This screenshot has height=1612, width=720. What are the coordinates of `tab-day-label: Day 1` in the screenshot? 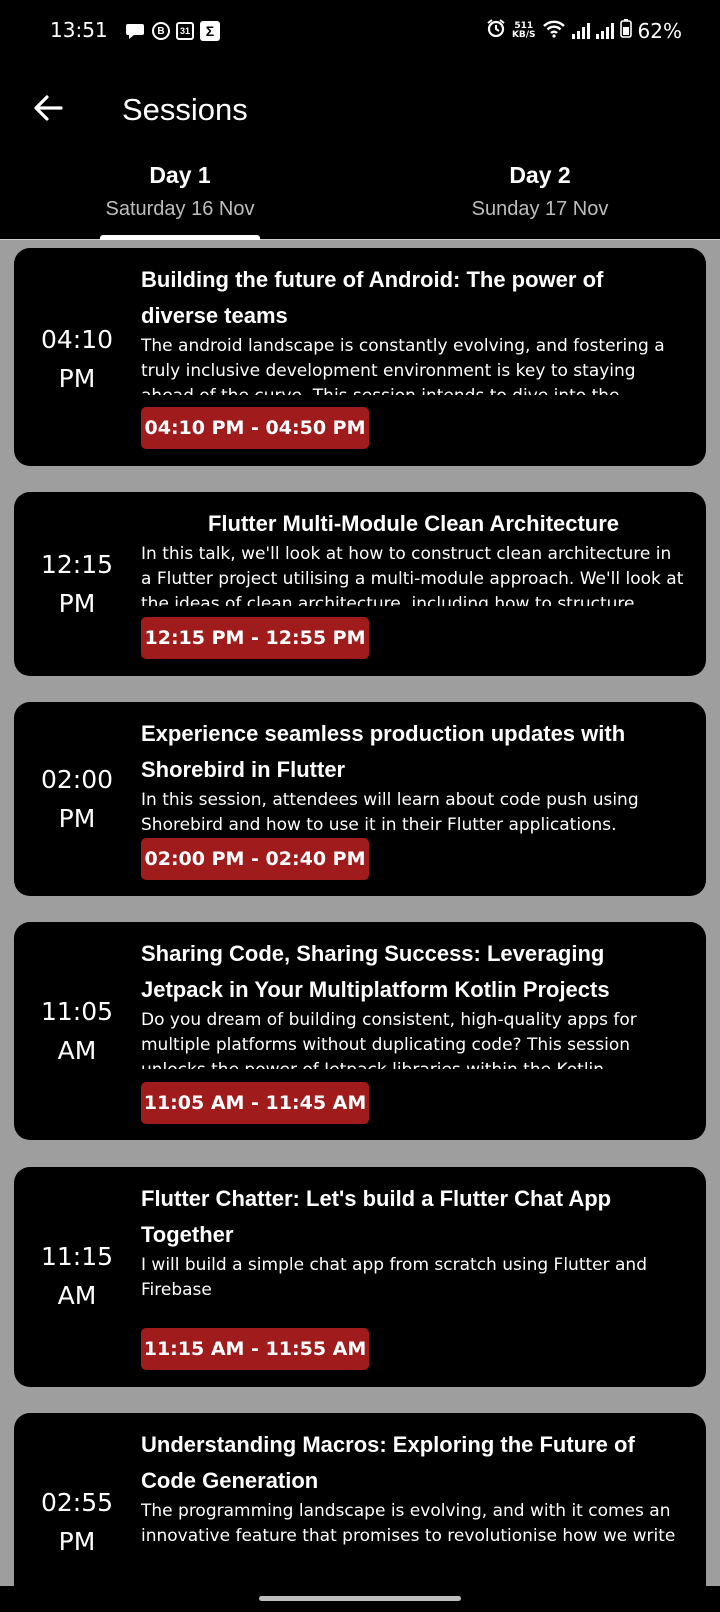 It's located at (180, 175).